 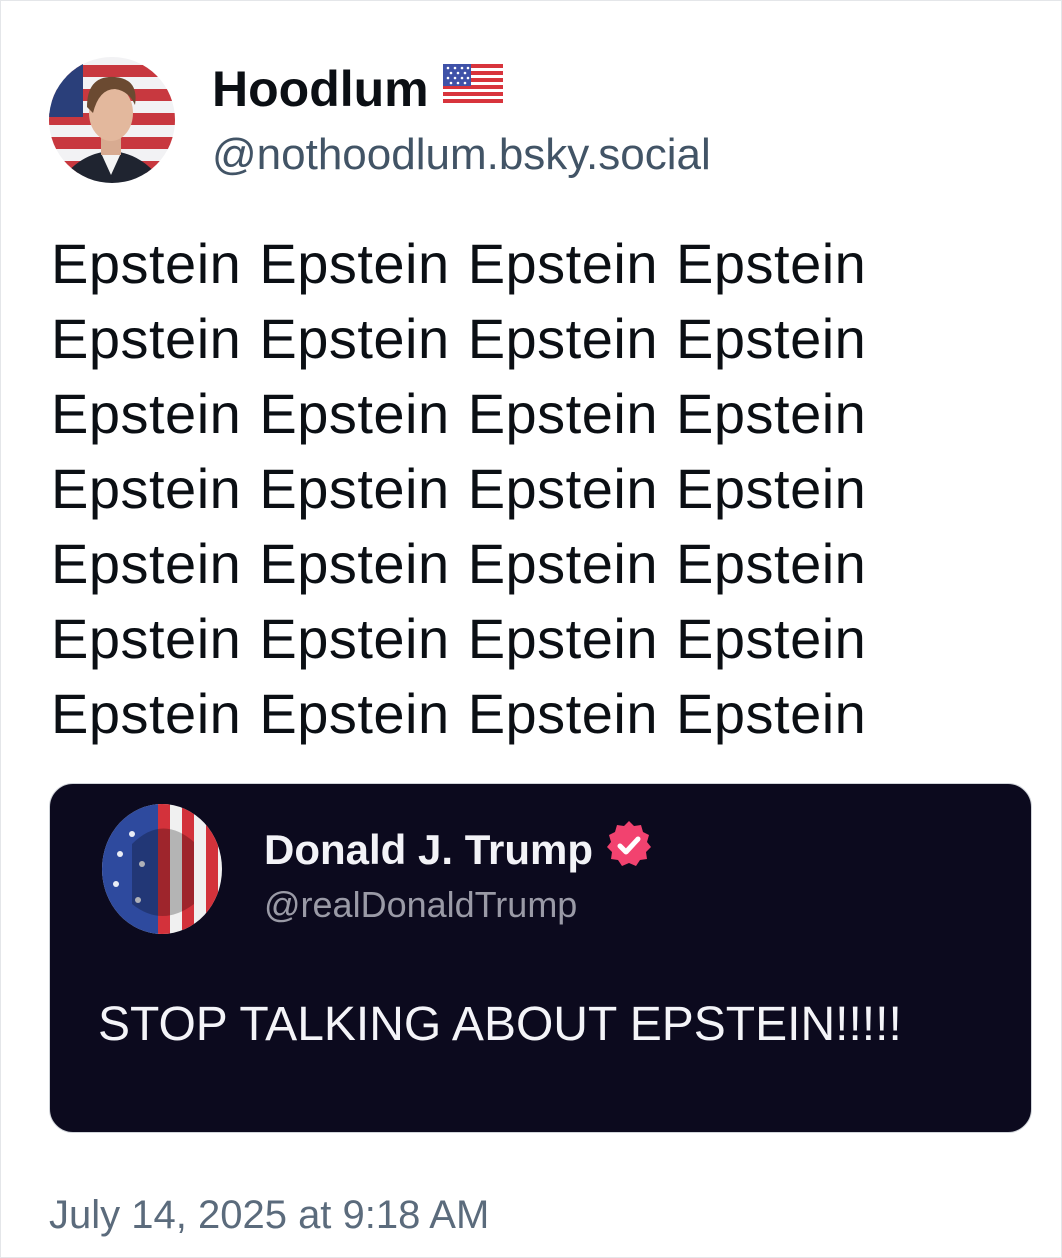 What do you see at coordinates (320, 89) in the screenshot?
I see `author-name-text: Hoodlum` at bounding box center [320, 89].